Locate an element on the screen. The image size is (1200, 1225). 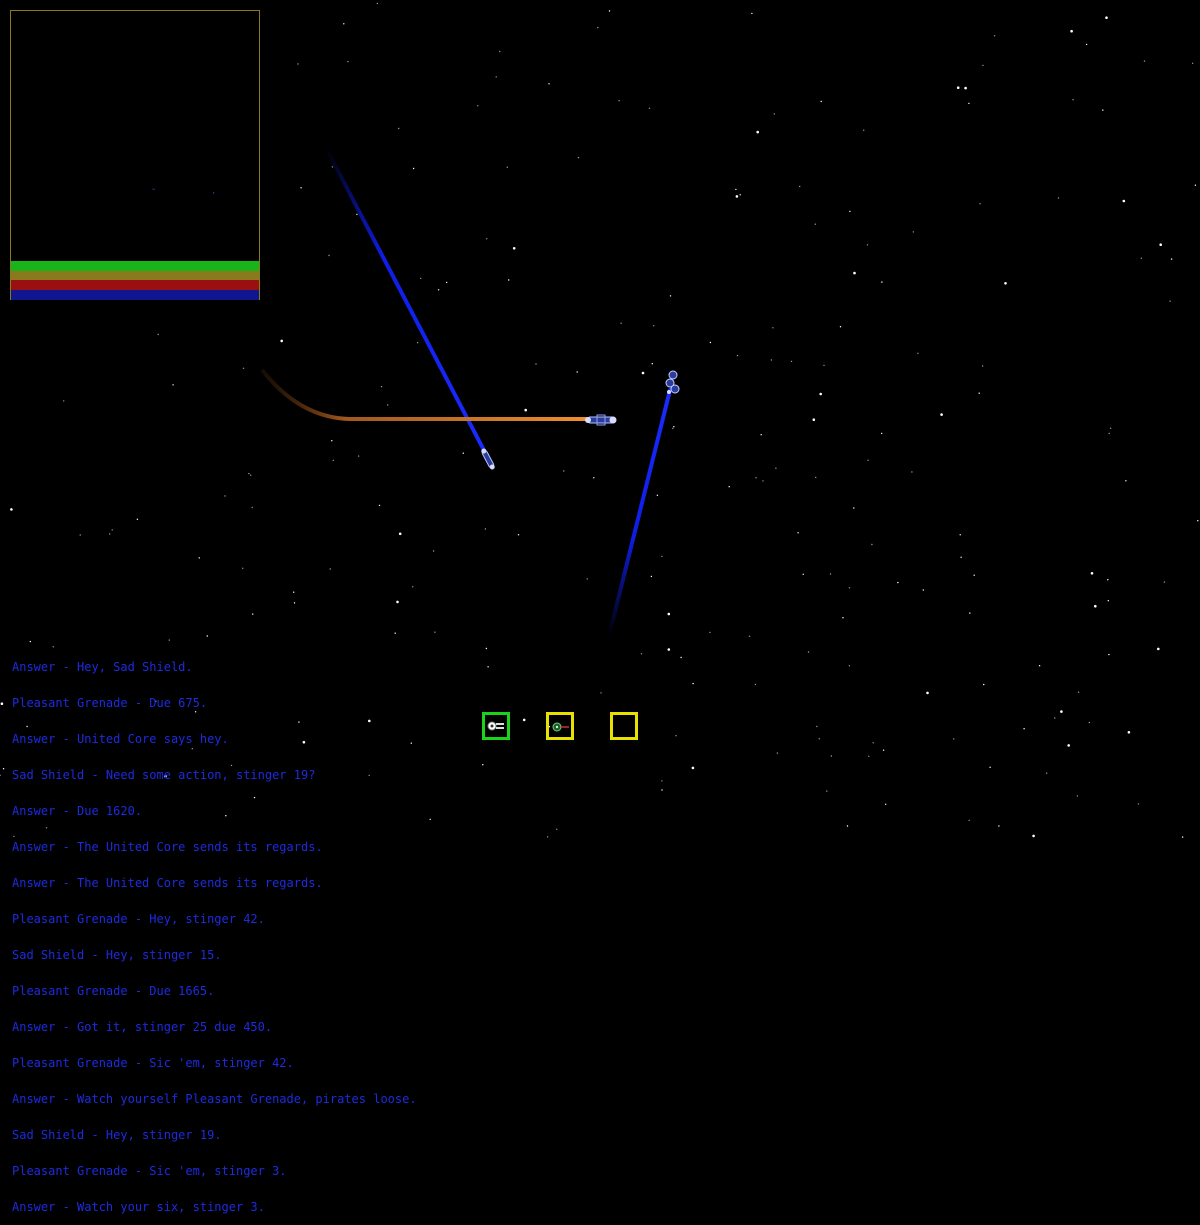
drone-icon is located at coordinates (560, 727).